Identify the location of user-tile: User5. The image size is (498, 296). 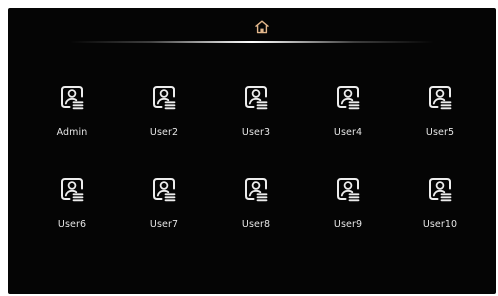
(440, 126).